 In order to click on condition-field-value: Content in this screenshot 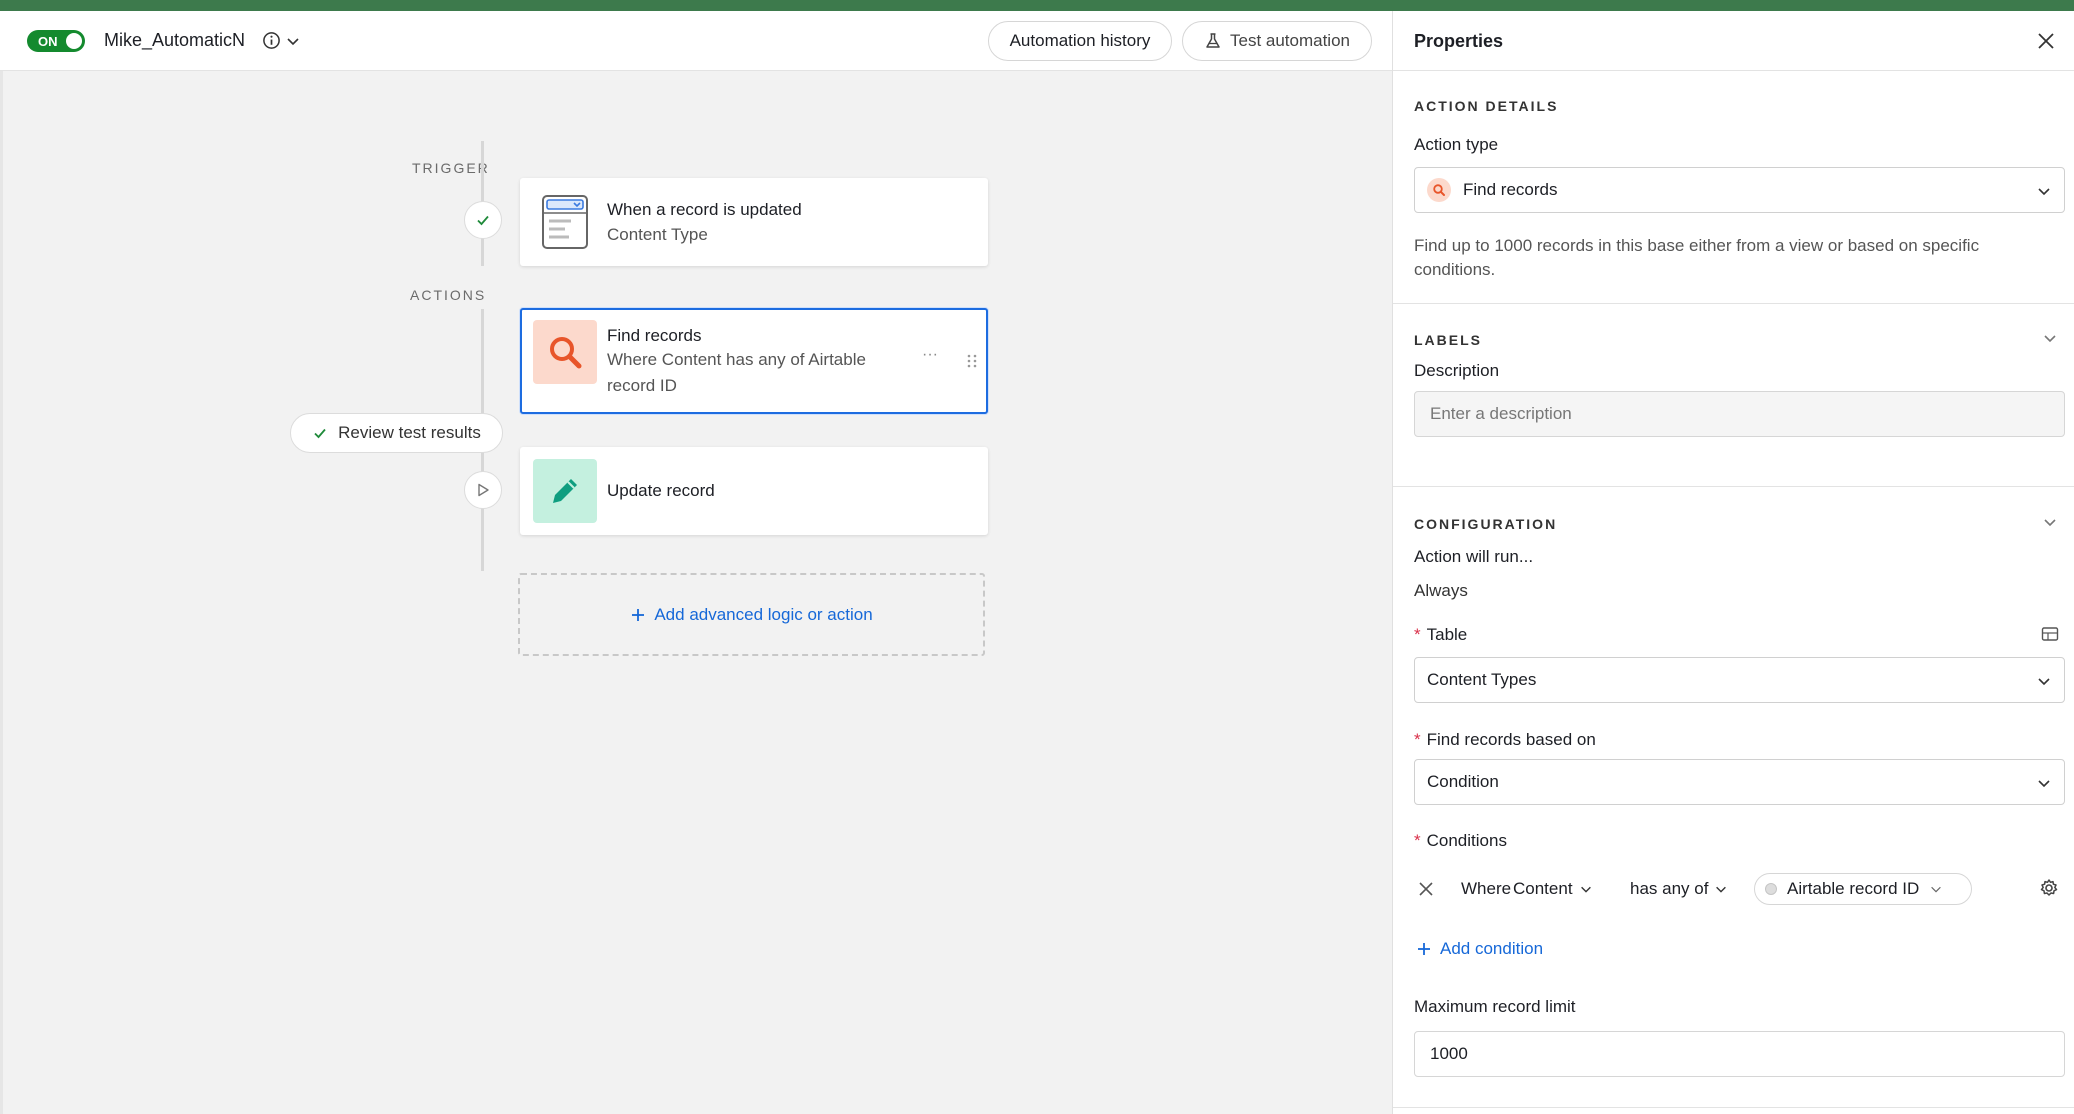, I will do `click(1543, 888)`.